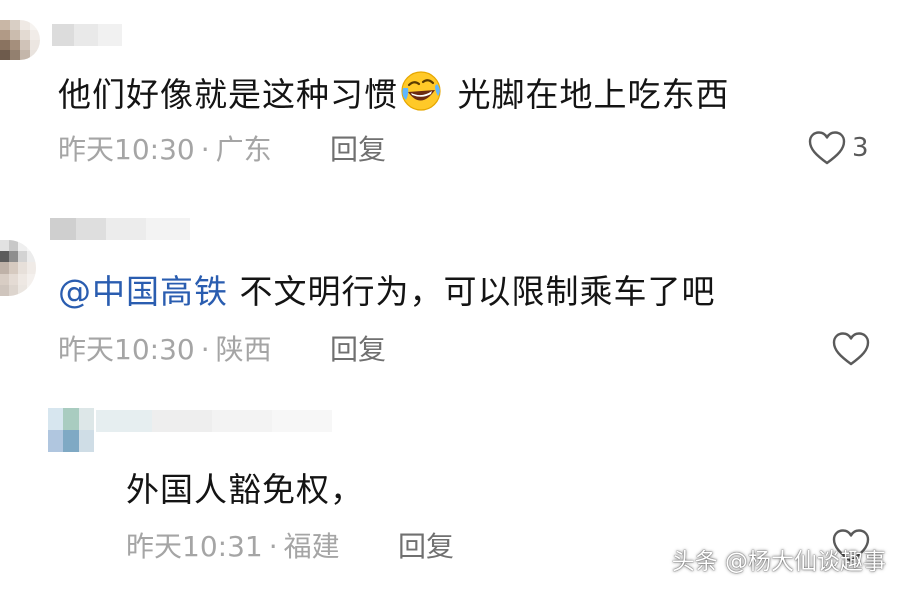 This screenshot has width=900, height=590. I want to click on comment-text-3: 外国人豁免权，, so click(245, 489).